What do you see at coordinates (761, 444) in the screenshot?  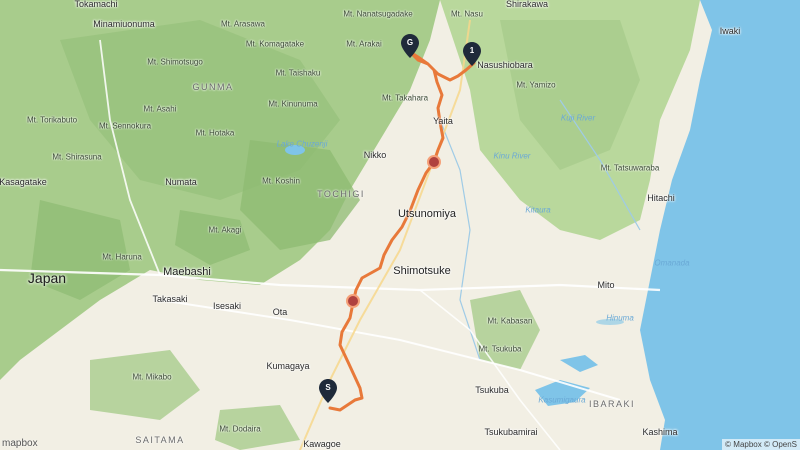 I see `map-attribution: © Mapbox © OpenS` at bounding box center [761, 444].